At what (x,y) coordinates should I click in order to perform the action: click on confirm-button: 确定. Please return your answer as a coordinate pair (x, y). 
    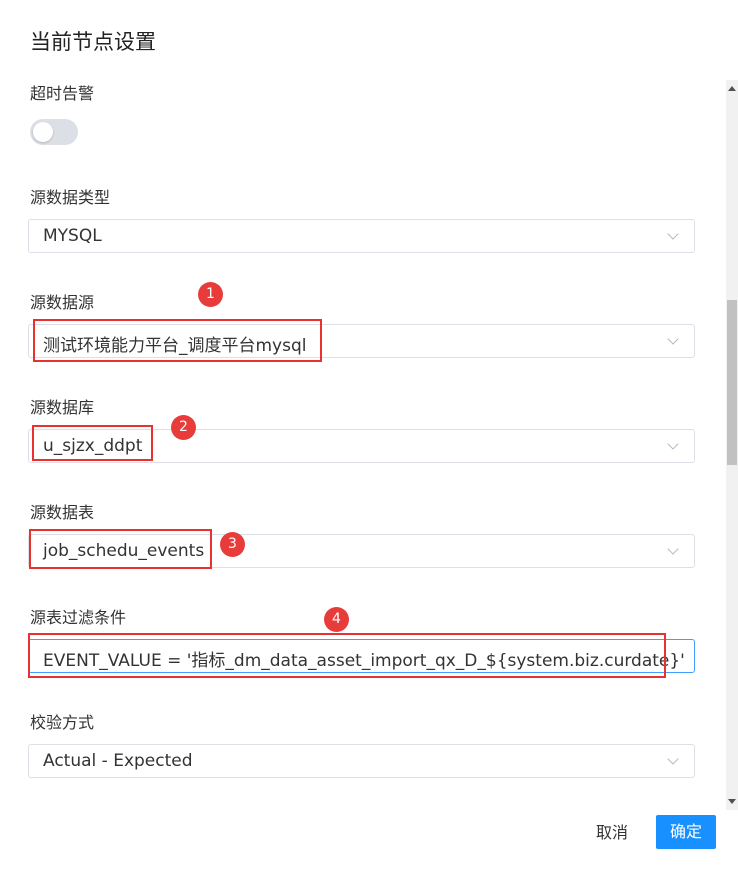
    Looking at the image, I should click on (686, 832).